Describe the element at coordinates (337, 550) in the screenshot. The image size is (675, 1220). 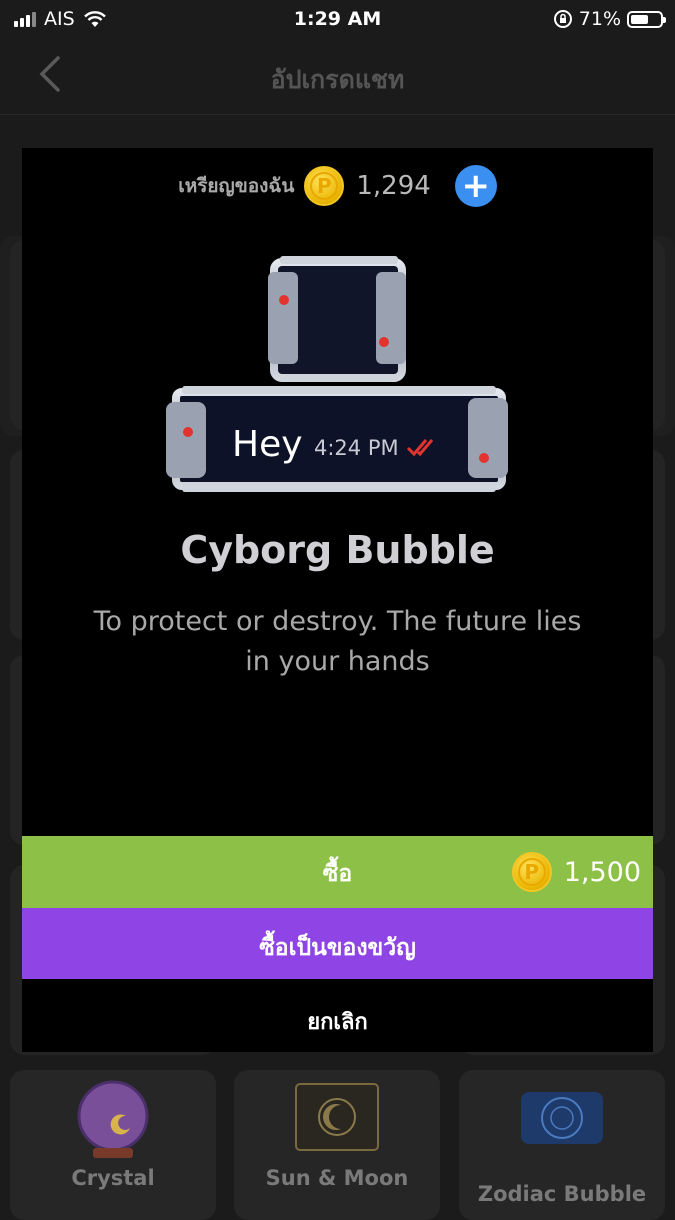
I see `item-title: Cyborg Bubble` at that location.